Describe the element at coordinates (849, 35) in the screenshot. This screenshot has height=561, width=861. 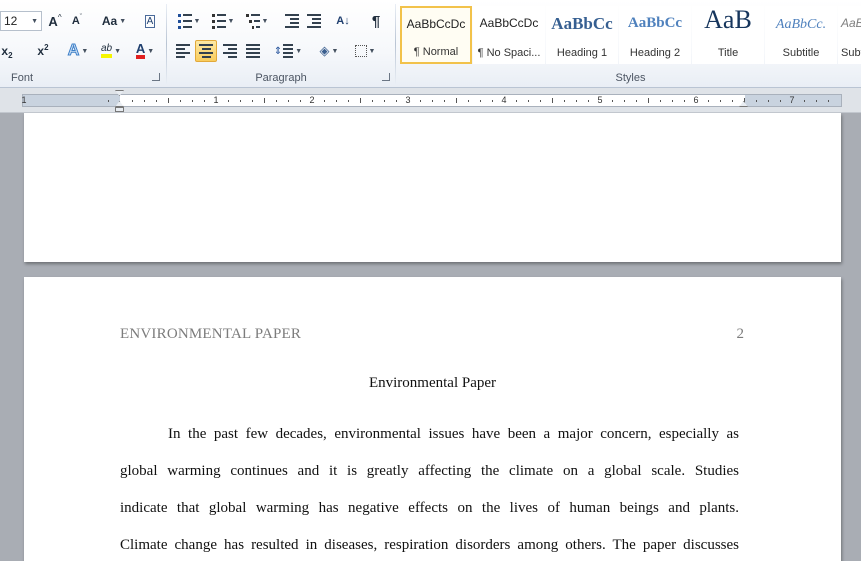
I see `style-subtle-emphasis: AaBbCcL Subtl` at that location.